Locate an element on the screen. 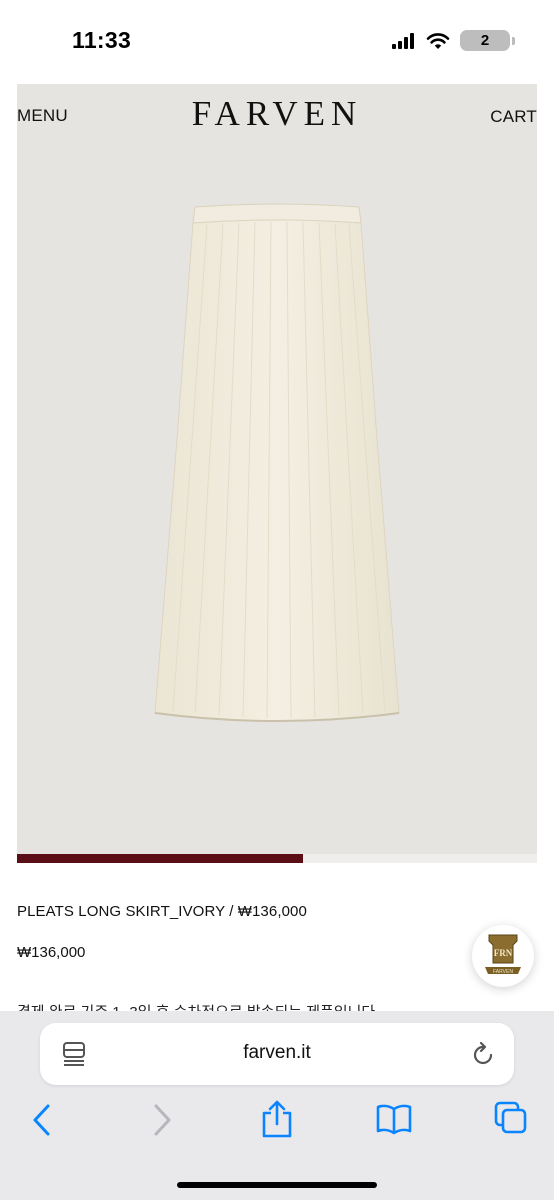  url-text: farven.it is located at coordinates (277, 1053).